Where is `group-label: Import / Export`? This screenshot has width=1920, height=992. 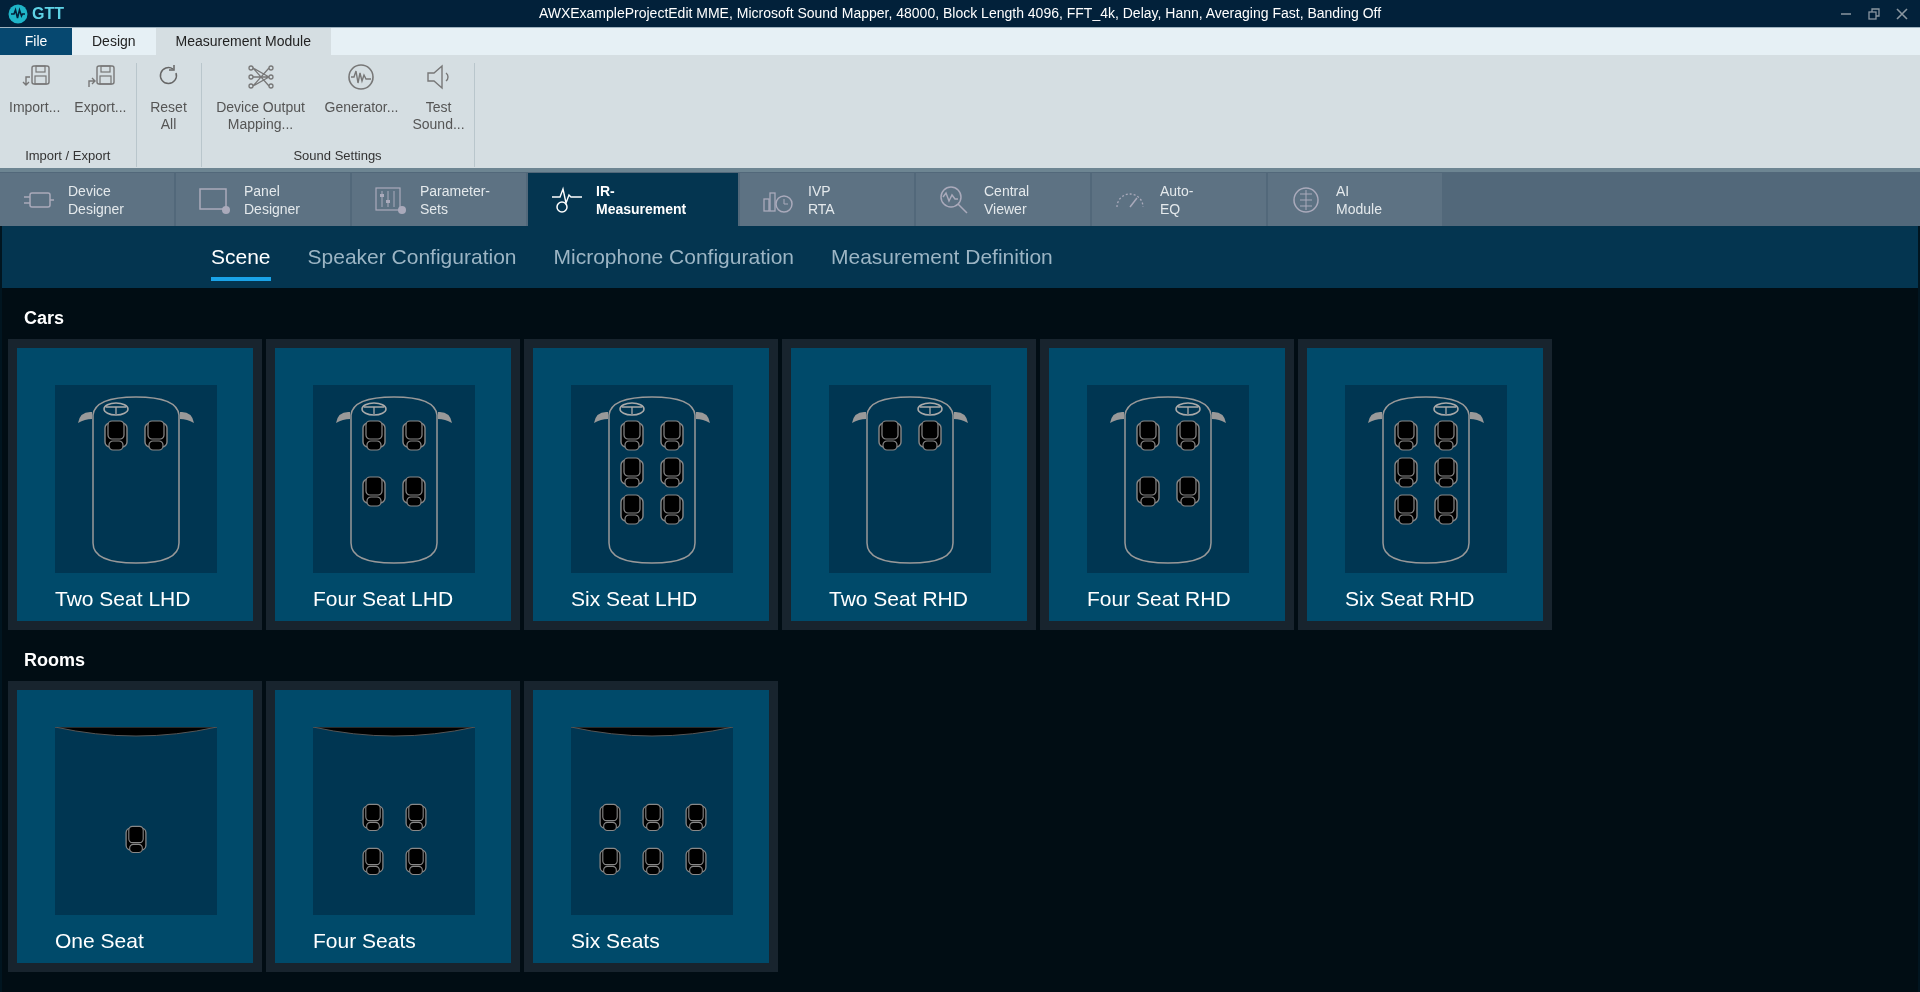 group-label: Import / Export is located at coordinates (68, 155).